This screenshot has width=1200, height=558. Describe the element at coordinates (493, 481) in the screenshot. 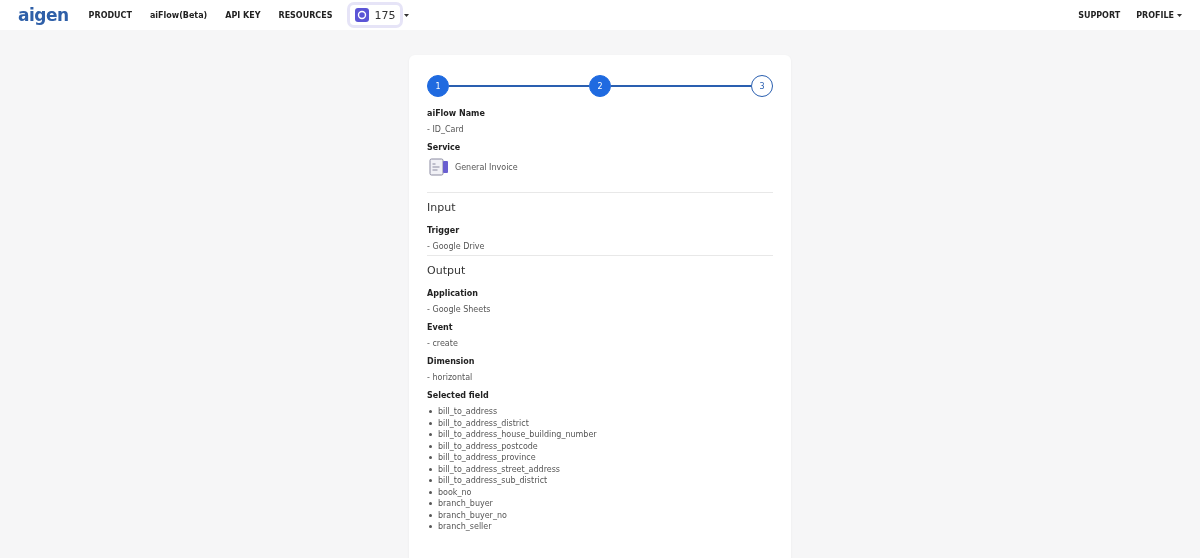

I see `field-name: bill_to_address_sub_district` at that location.